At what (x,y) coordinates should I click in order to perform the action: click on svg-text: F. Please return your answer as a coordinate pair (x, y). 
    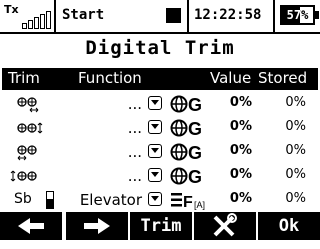
    Looking at the image, I should click on (188, 202).